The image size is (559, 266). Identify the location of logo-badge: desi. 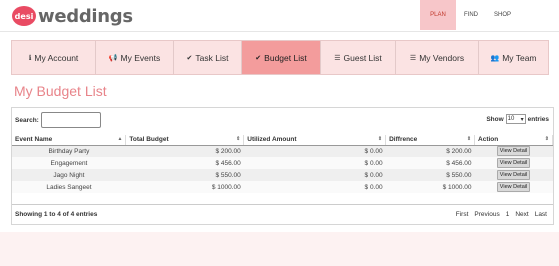
(24, 16).